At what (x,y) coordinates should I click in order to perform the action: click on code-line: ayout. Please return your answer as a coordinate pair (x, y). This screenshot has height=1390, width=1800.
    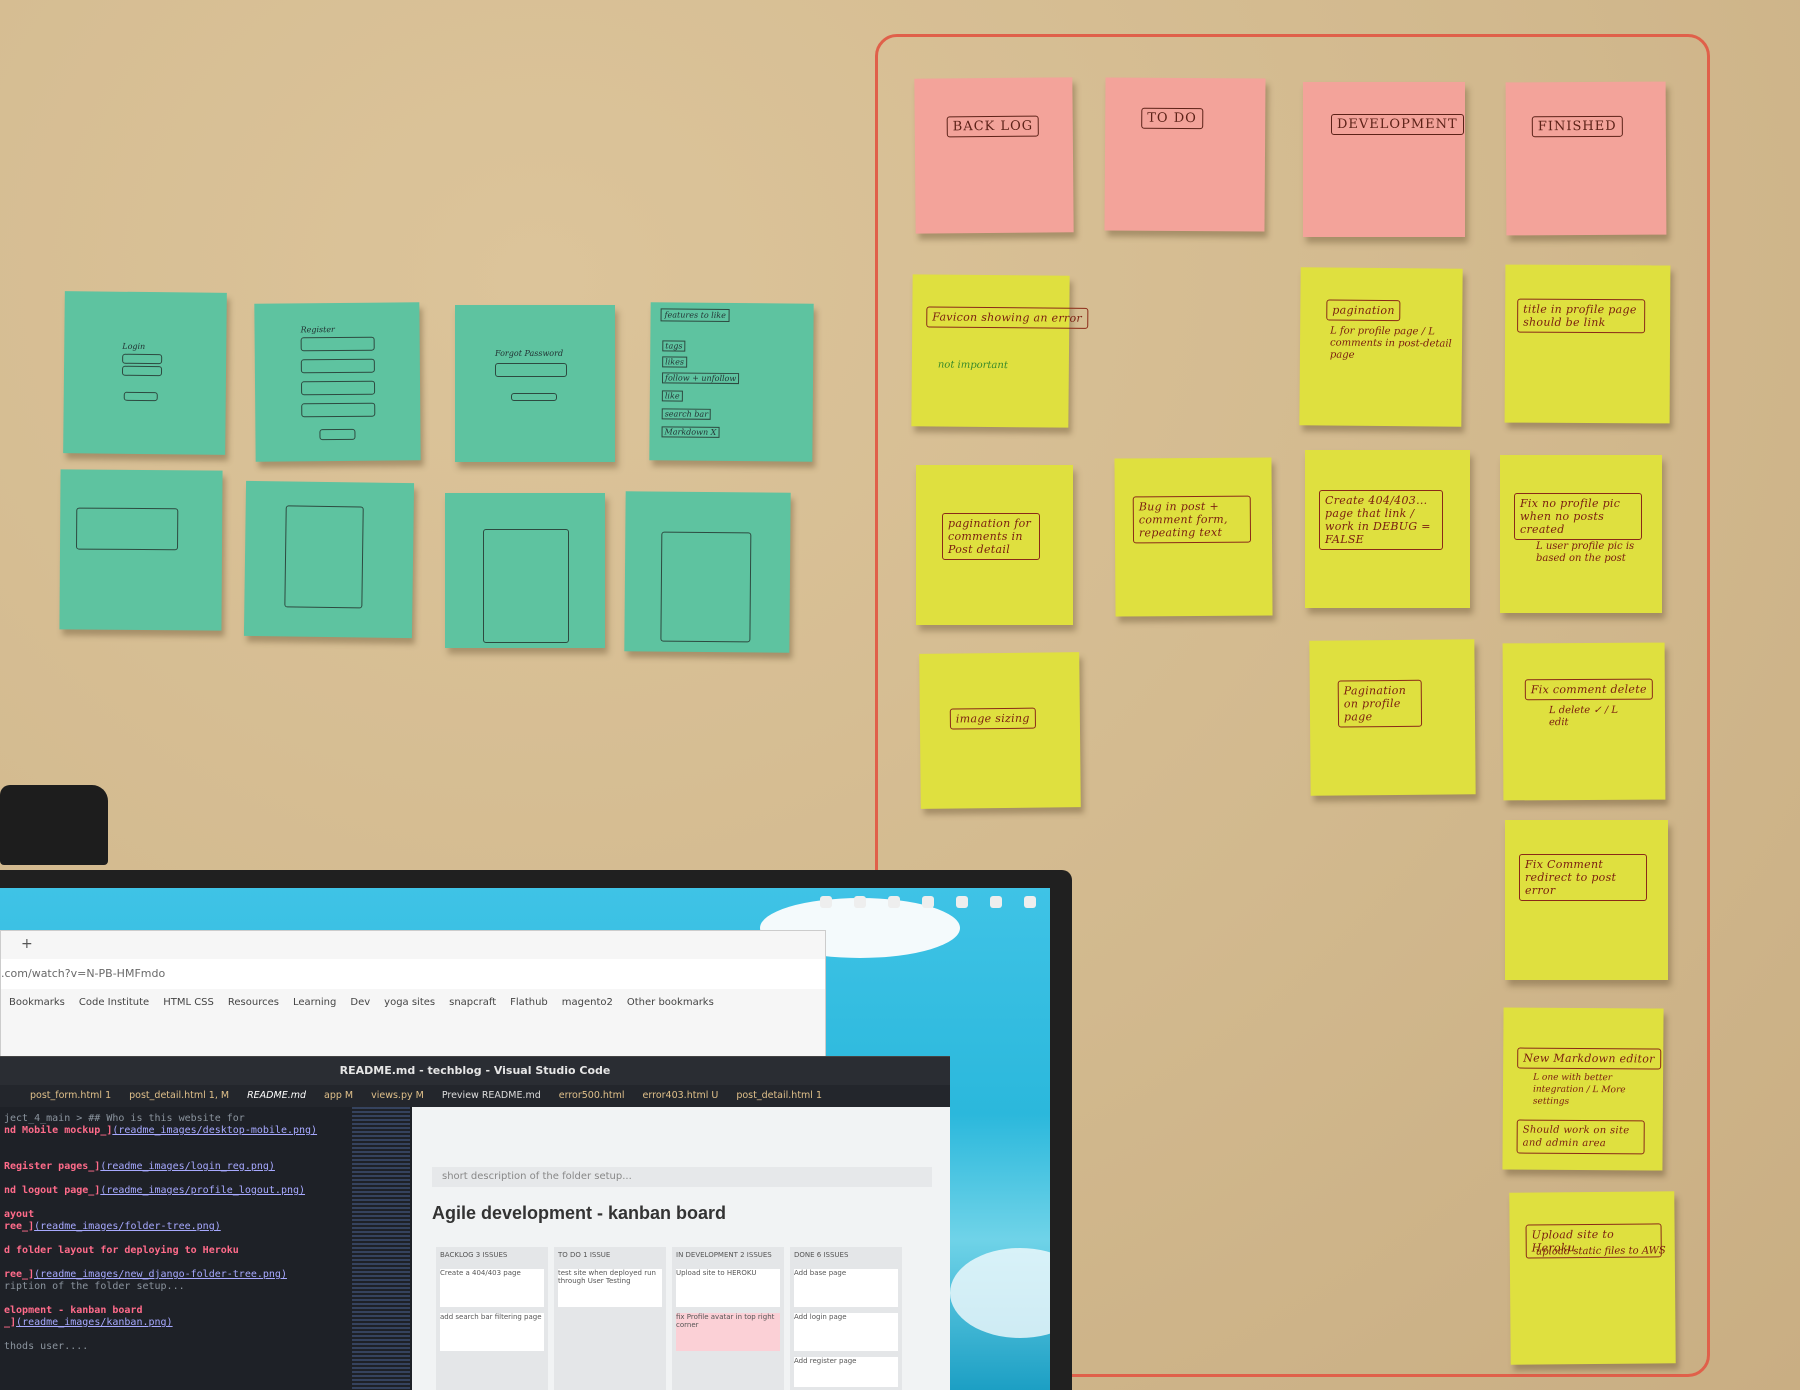
    Looking at the image, I should click on (19, 1214).